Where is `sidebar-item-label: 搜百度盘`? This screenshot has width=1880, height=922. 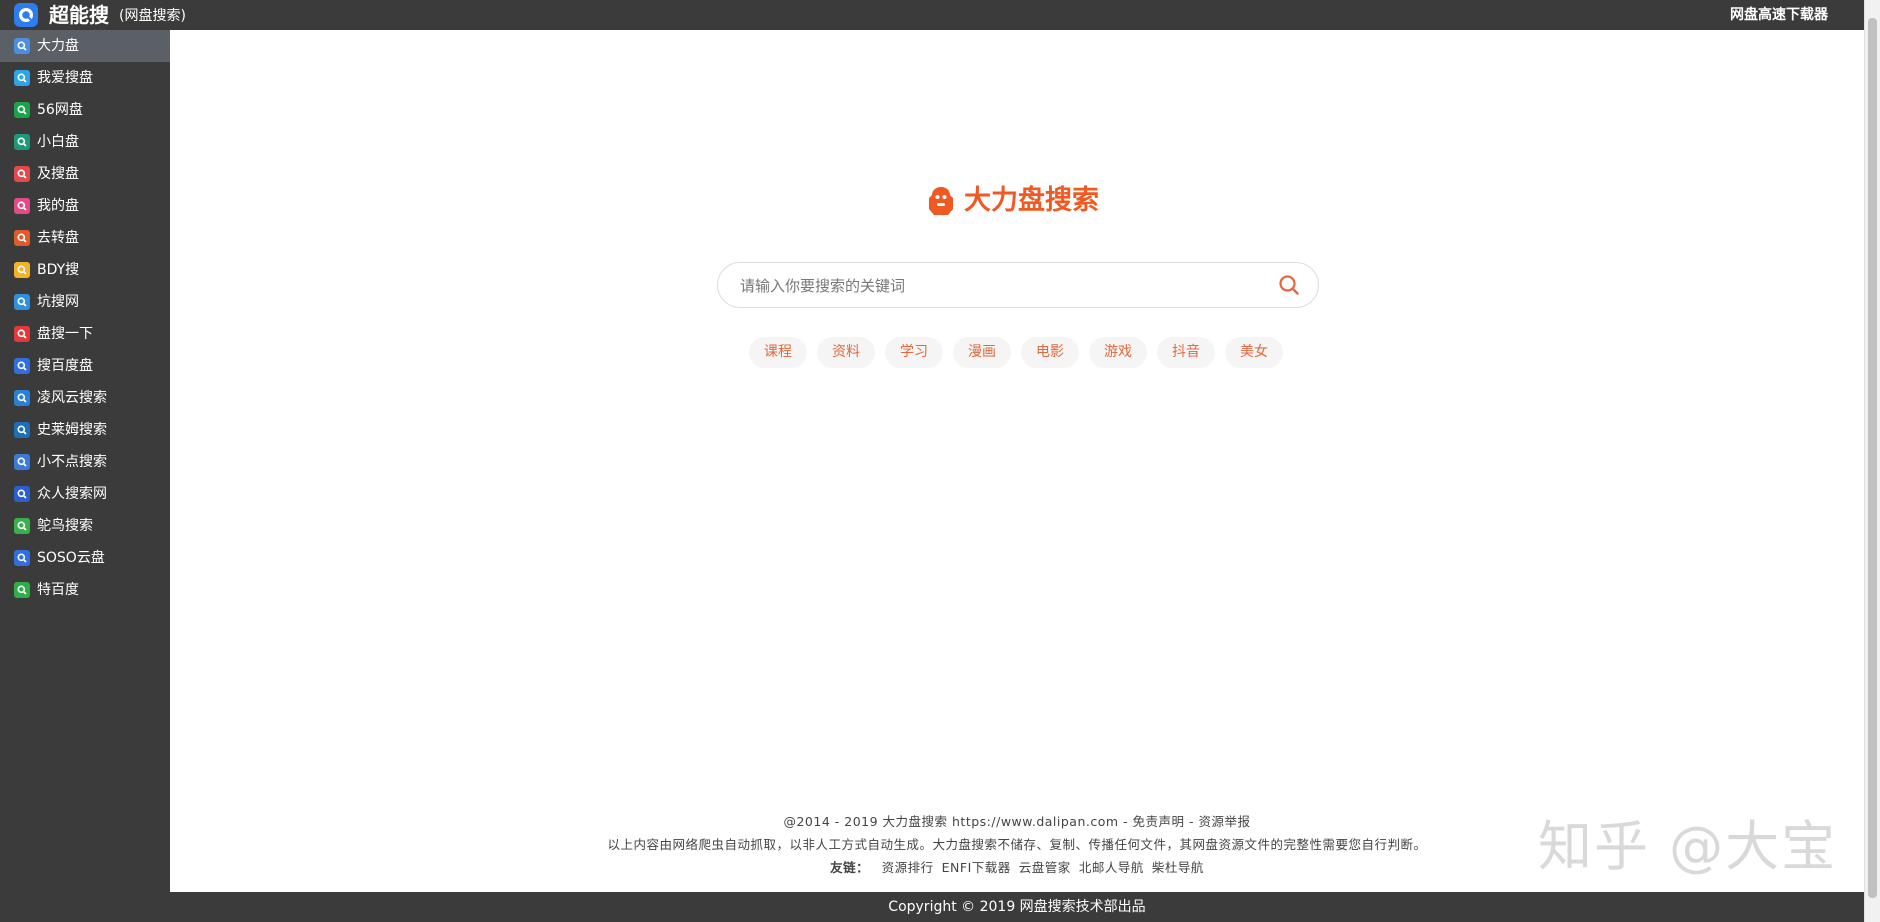
sidebar-item-label: 搜百度盘 is located at coordinates (65, 366).